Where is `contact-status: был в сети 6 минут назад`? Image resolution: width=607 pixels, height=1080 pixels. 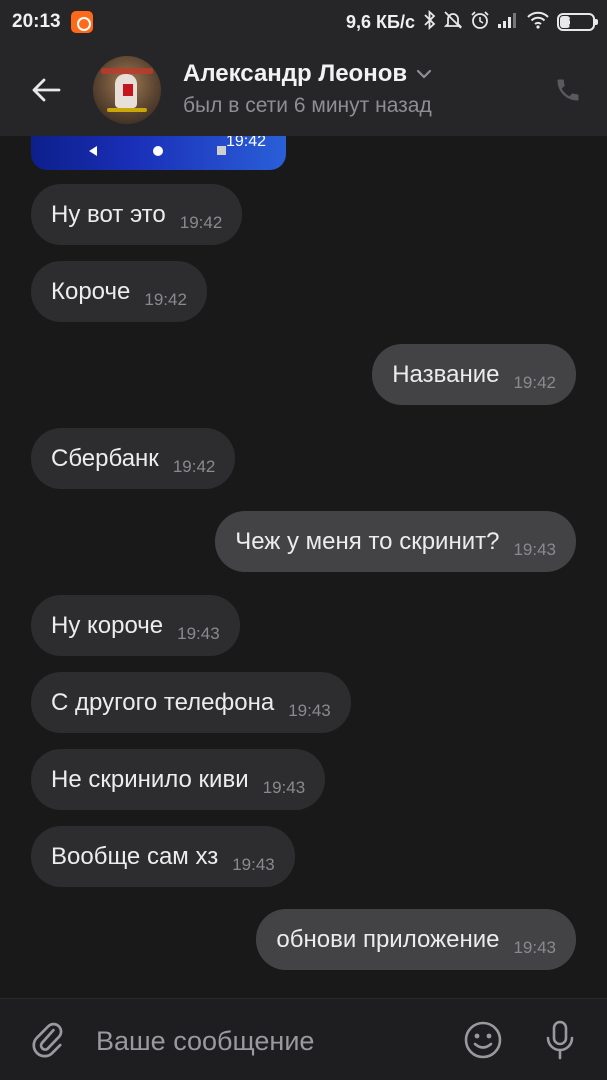
contact-status: был в сети 6 минут назад is located at coordinates (307, 105).